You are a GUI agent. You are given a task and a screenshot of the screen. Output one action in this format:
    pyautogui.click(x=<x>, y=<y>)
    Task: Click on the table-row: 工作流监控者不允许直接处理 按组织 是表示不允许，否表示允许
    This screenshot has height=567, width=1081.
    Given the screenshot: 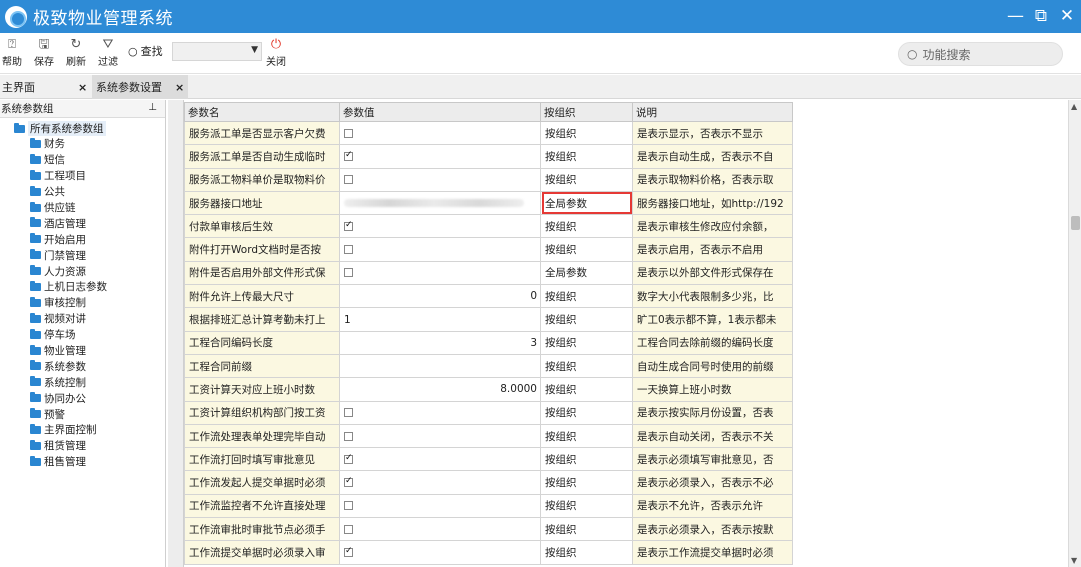 What is the action you would take?
    pyautogui.click(x=488, y=506)
    